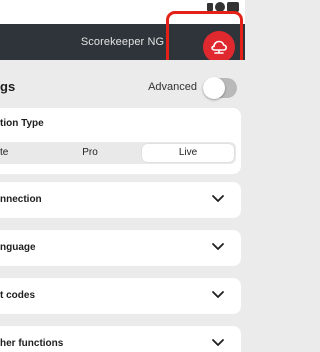  What do you see at coordinates (90, 153) in the screenshot?
I see `option-pro: Pro` at bounding box center [90, 153].